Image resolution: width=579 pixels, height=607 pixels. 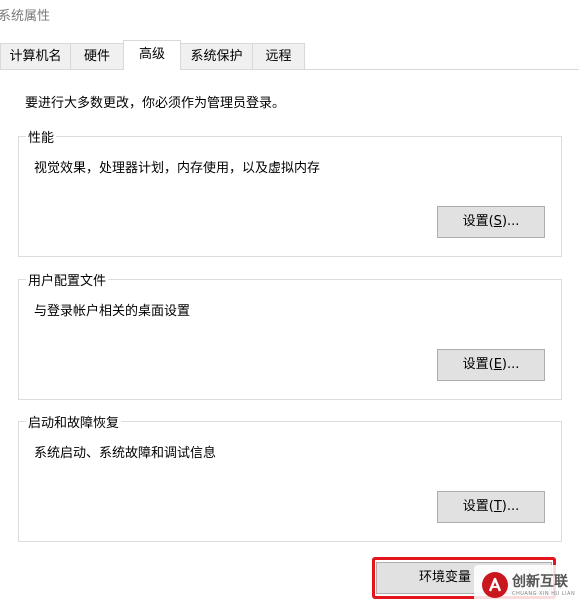 I want to click on tab-computer-name: 计算机名, so click(x=35, y=56).